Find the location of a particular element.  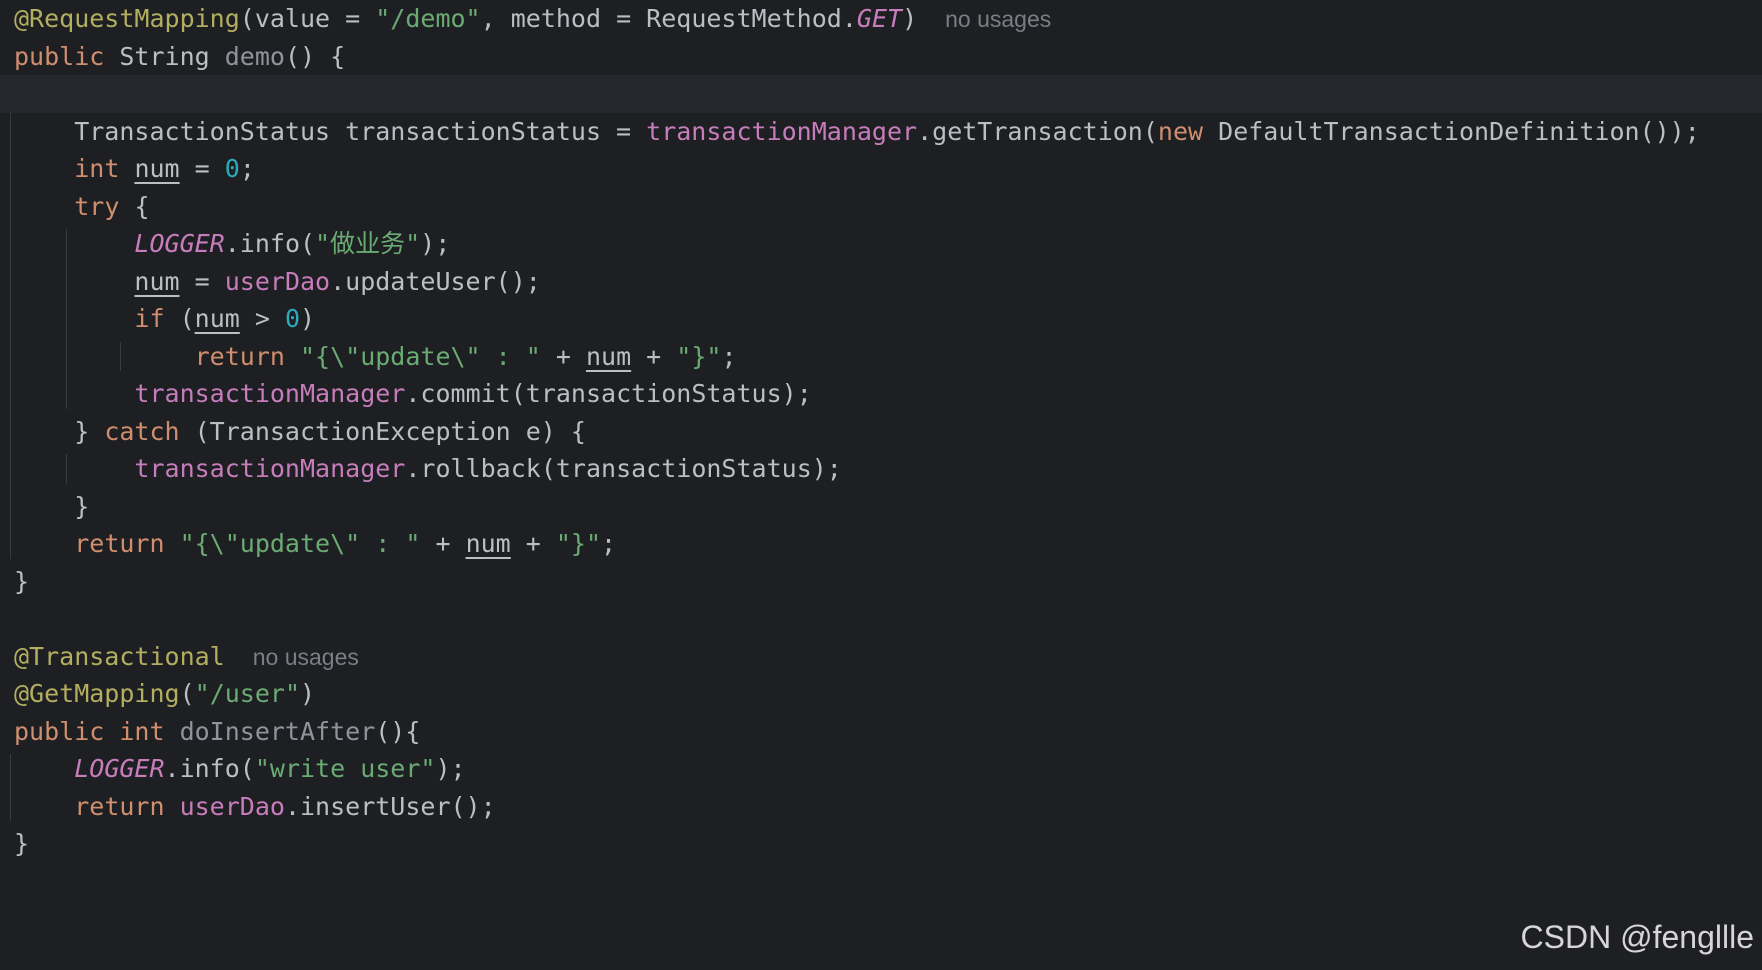

code-token: .rollback(transactionStatus); is located at coordinates (623, 468).